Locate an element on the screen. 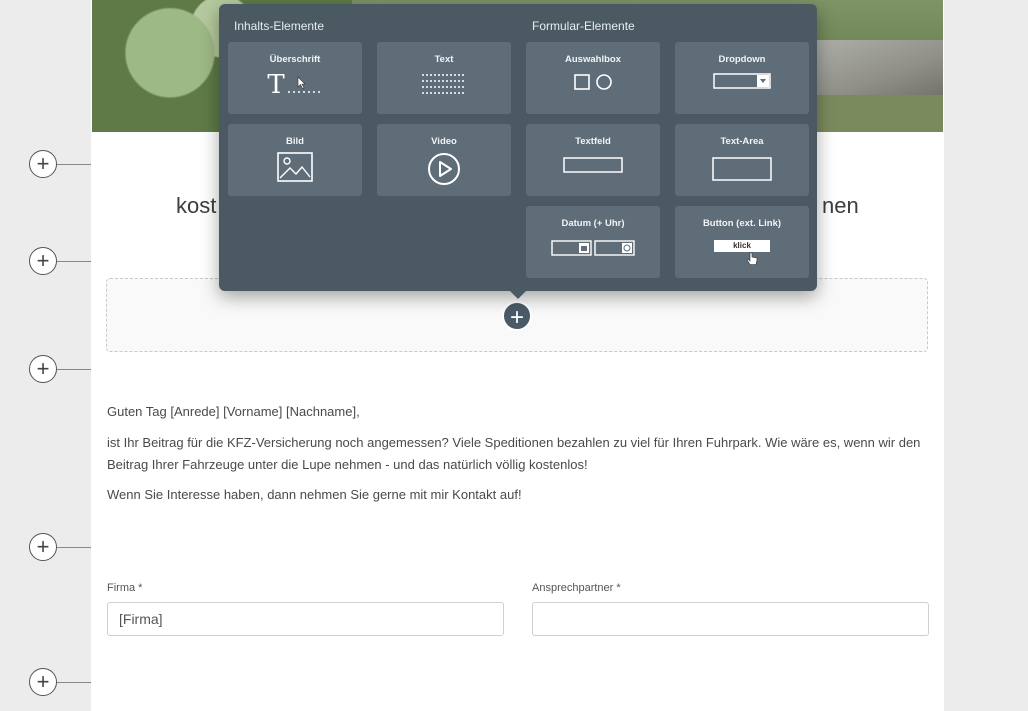 The width and height of the screenshot is (1028, 711). headline-fragment-right: nen is located at coordinates (840, 205).